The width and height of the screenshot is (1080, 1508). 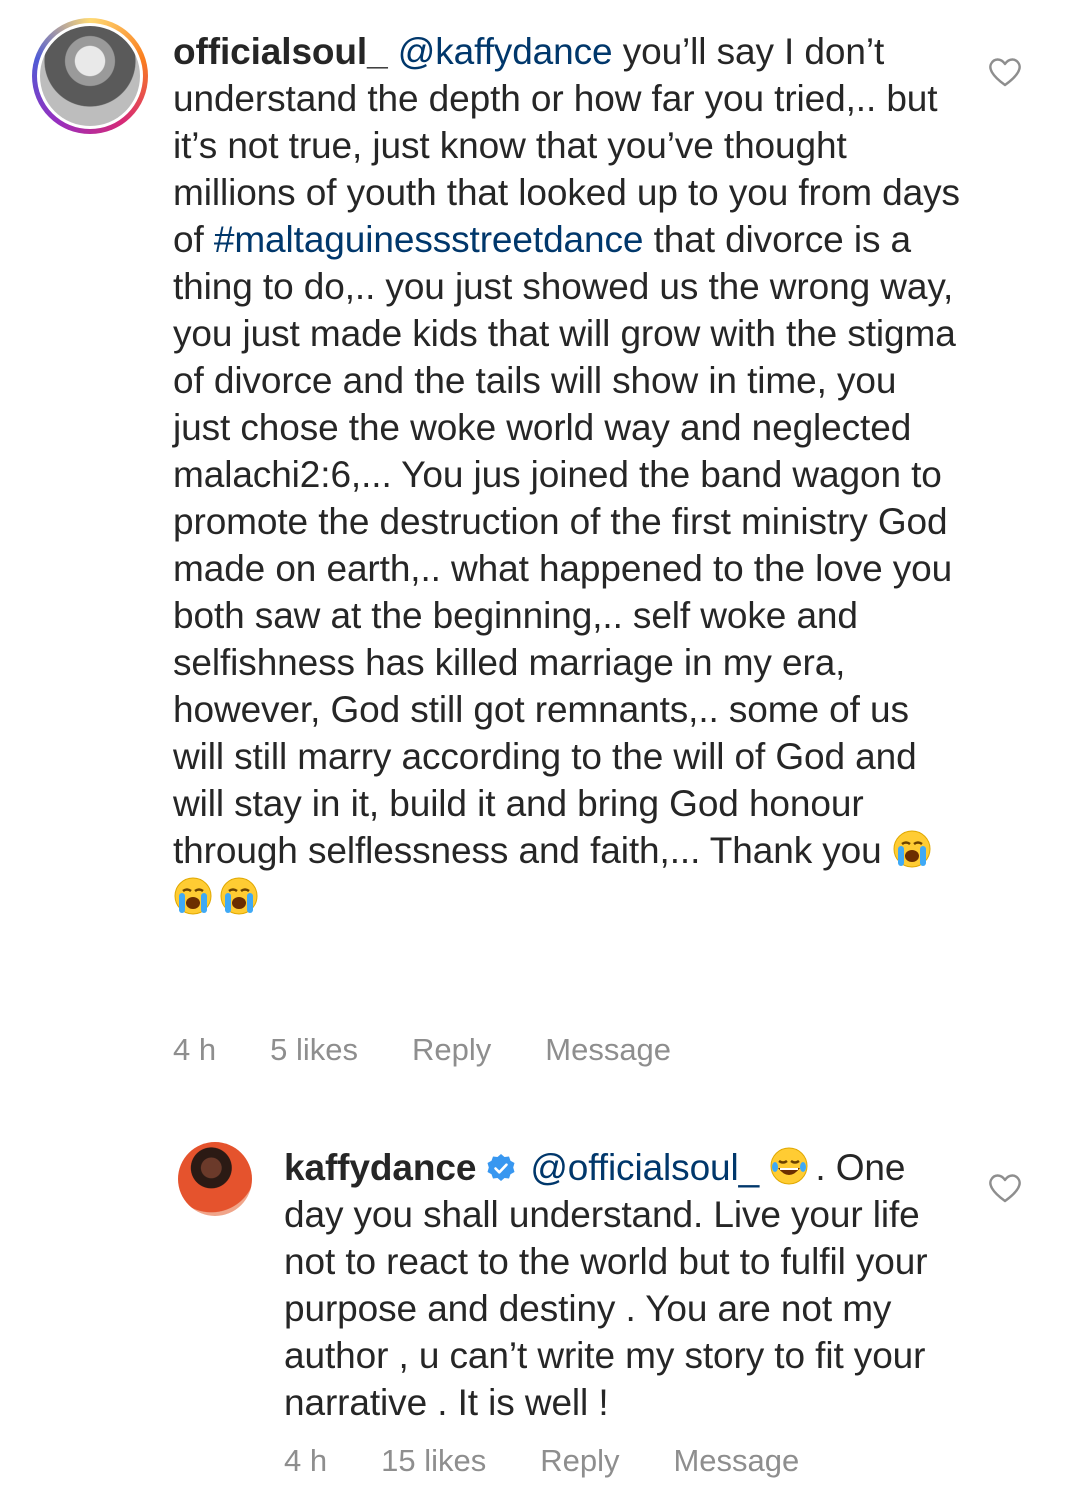 What do you see at coordinates (644, 1167) in the screenshot?
I see `mention-link: @officialsoul_` at bounding box center [644, 1167].